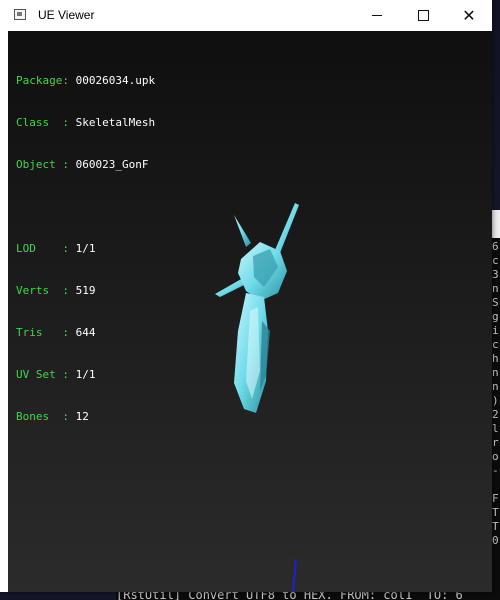 This screenshot has height=600, width=500. I want to click on title-bar: UE Viewer ✕, so click(246, 15).